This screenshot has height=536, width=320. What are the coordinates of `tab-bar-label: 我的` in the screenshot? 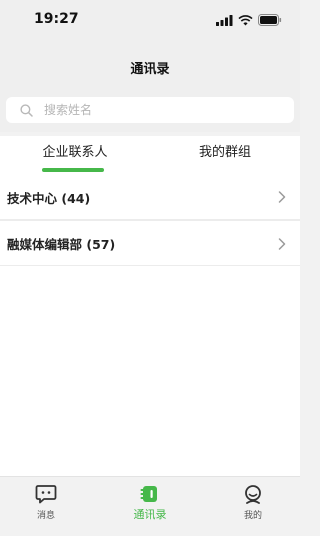 It's located at (252, 516).